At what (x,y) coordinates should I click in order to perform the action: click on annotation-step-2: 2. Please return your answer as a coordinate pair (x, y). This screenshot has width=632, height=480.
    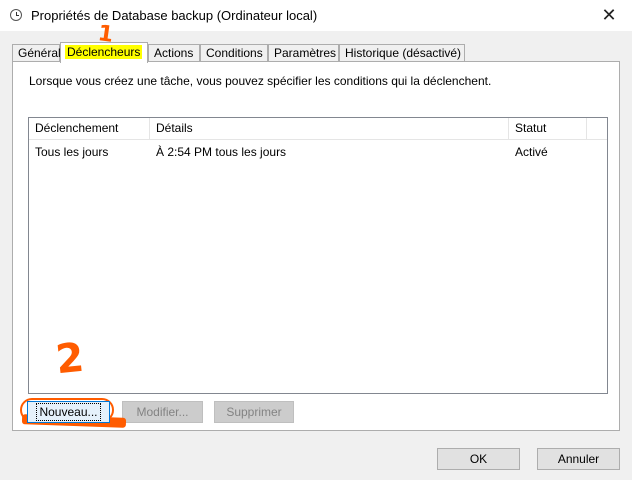
    Looking at the image, I should click on (70, 359).